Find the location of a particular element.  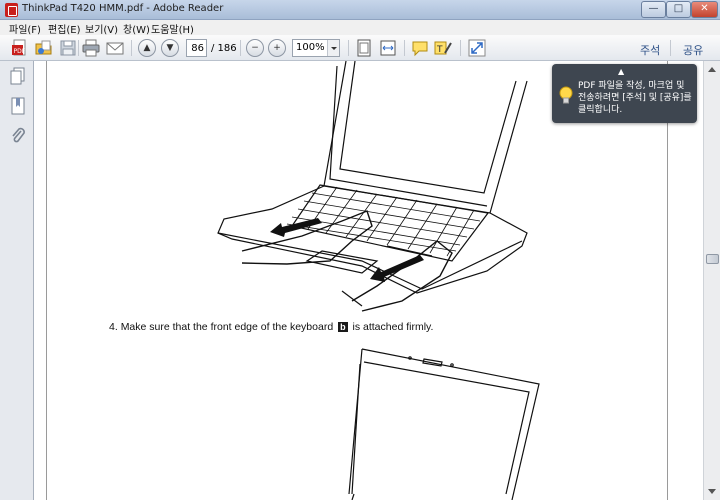

step-number: 4. is located at coordinates (113, 327).